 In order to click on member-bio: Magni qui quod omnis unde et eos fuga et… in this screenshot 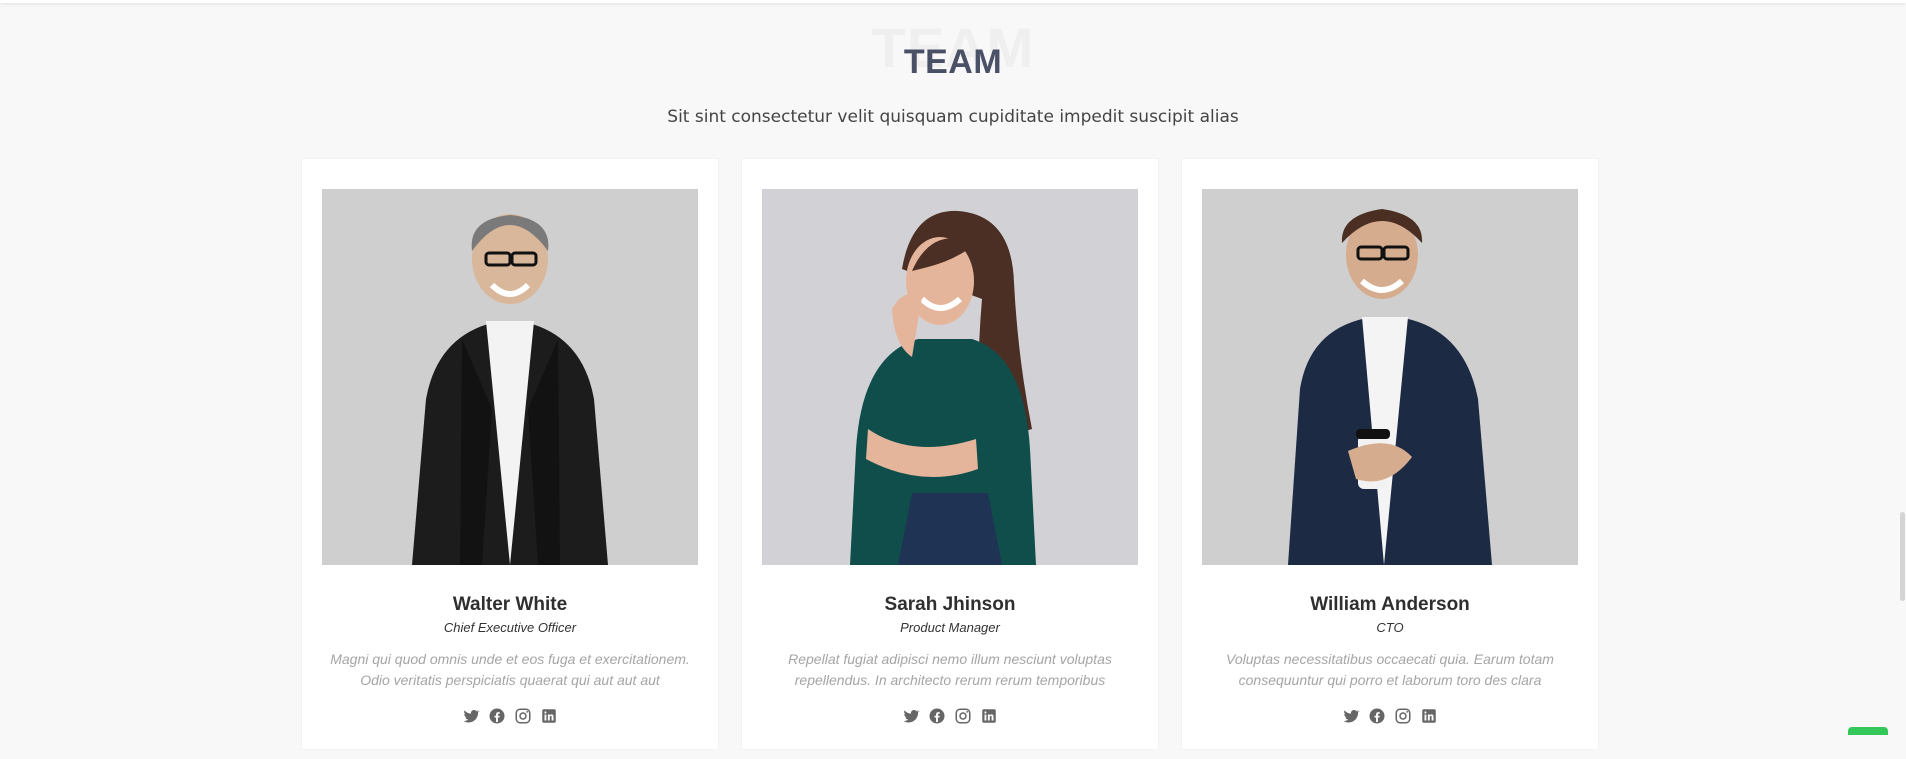, I will do `click(510, 669)`.